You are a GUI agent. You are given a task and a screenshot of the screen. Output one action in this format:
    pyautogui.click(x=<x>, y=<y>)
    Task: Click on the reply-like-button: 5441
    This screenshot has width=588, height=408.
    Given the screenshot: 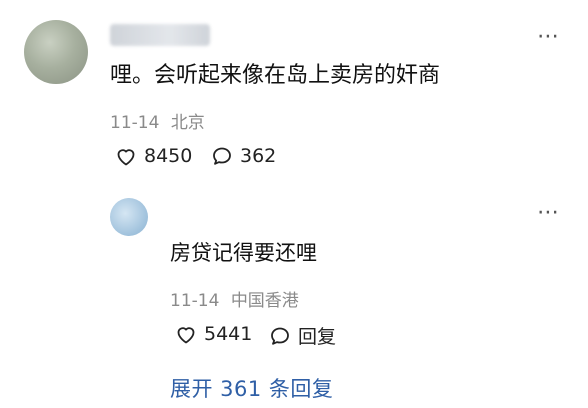 What is the action you would take?
    pyautogui.click(x=213, y=334)
    